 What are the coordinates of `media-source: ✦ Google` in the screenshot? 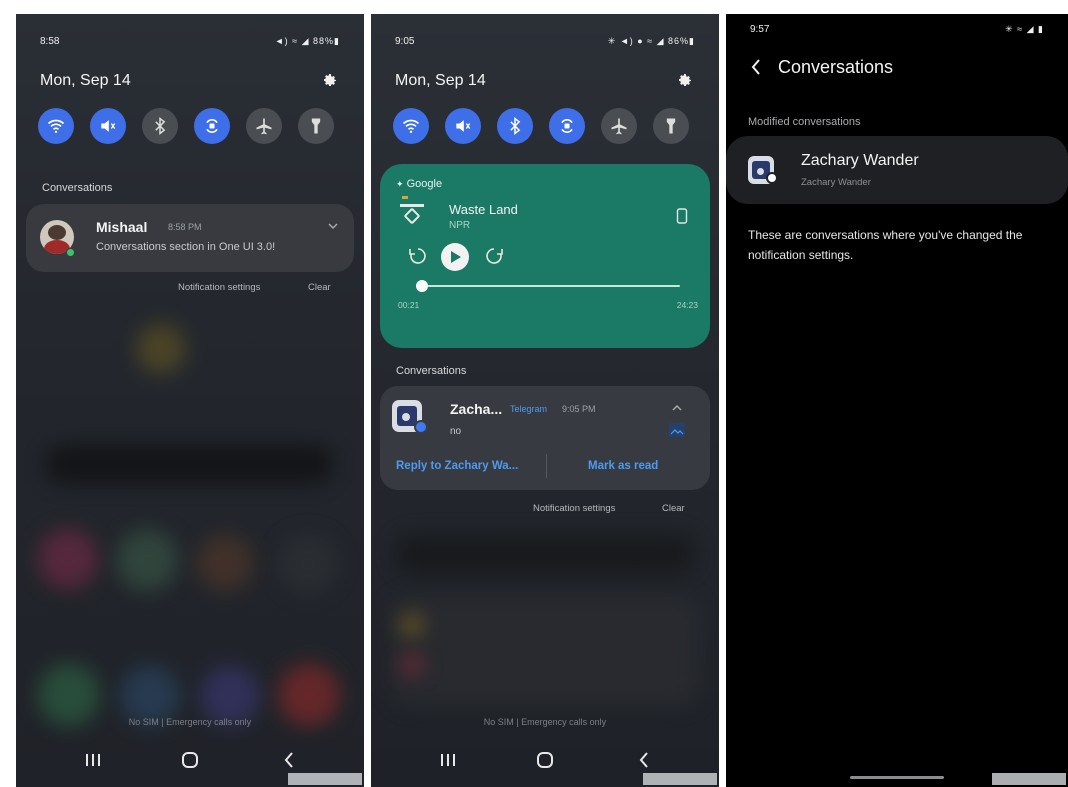 It's located at (419, 184).